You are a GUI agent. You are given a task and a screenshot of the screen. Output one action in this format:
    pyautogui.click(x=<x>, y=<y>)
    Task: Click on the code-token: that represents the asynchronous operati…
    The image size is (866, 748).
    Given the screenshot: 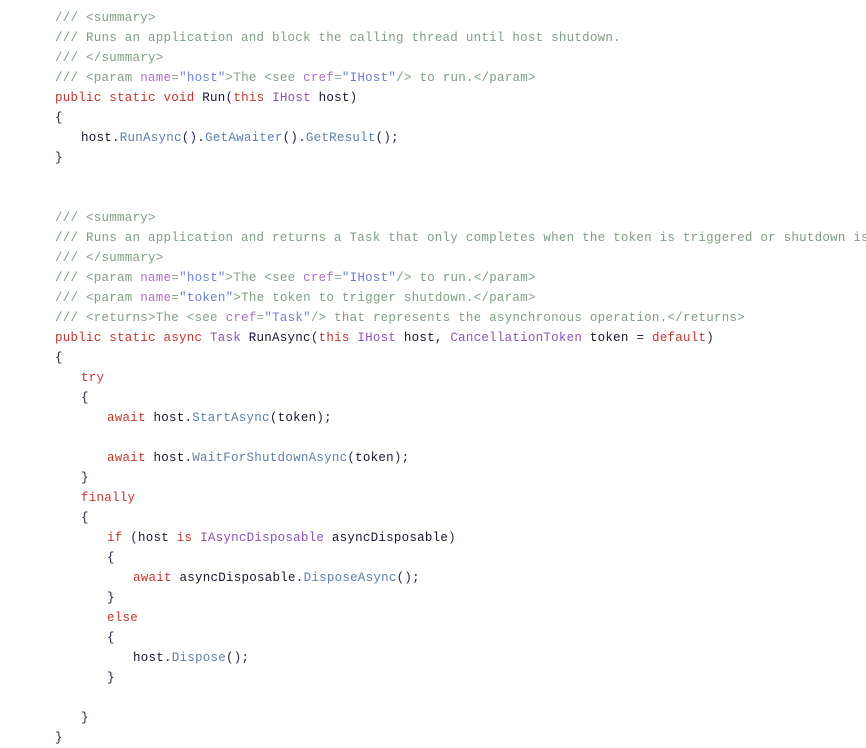 What is the action you would take?
    pyautogui.click(x=497, y=318)
    